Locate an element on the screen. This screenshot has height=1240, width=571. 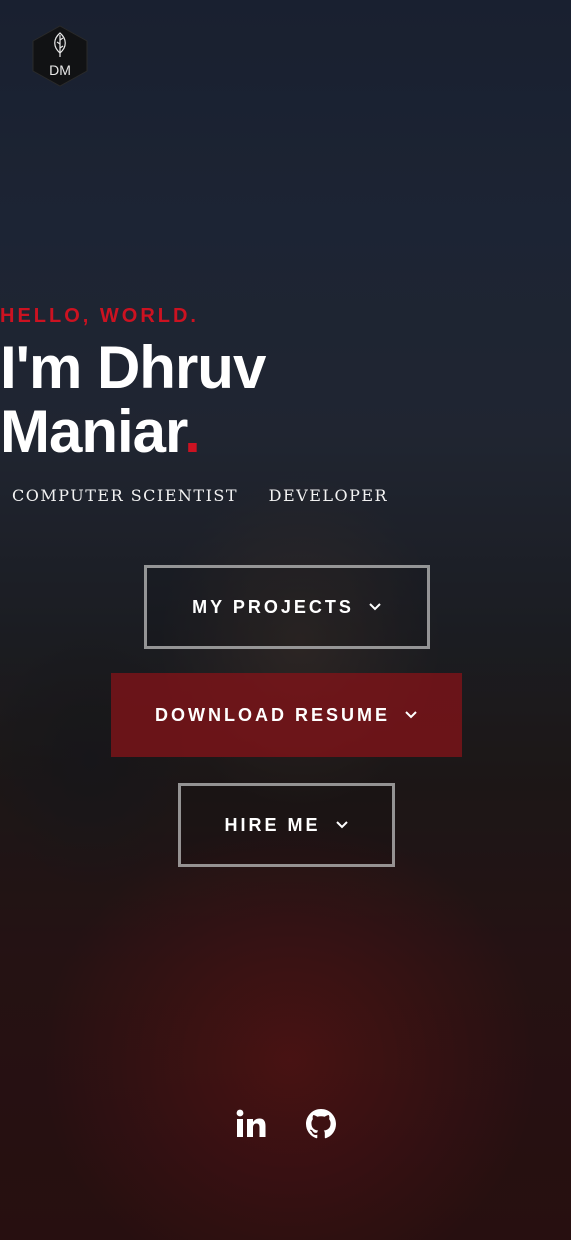
page-title: I'm Dhruv Maniar. is located at coordinates (285, 400).